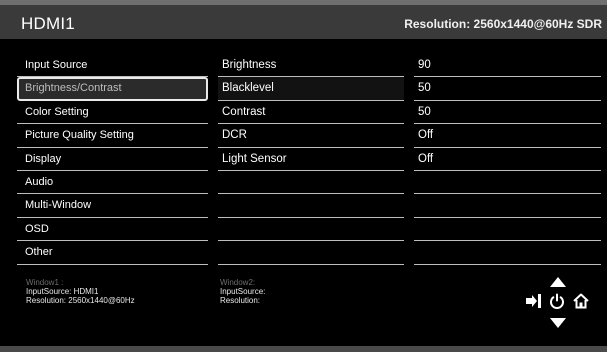  What do you see at coordinates (112, 230) in the screenshot?
I see `menu-item-osd: OSD` at bounding box center [112, 230].